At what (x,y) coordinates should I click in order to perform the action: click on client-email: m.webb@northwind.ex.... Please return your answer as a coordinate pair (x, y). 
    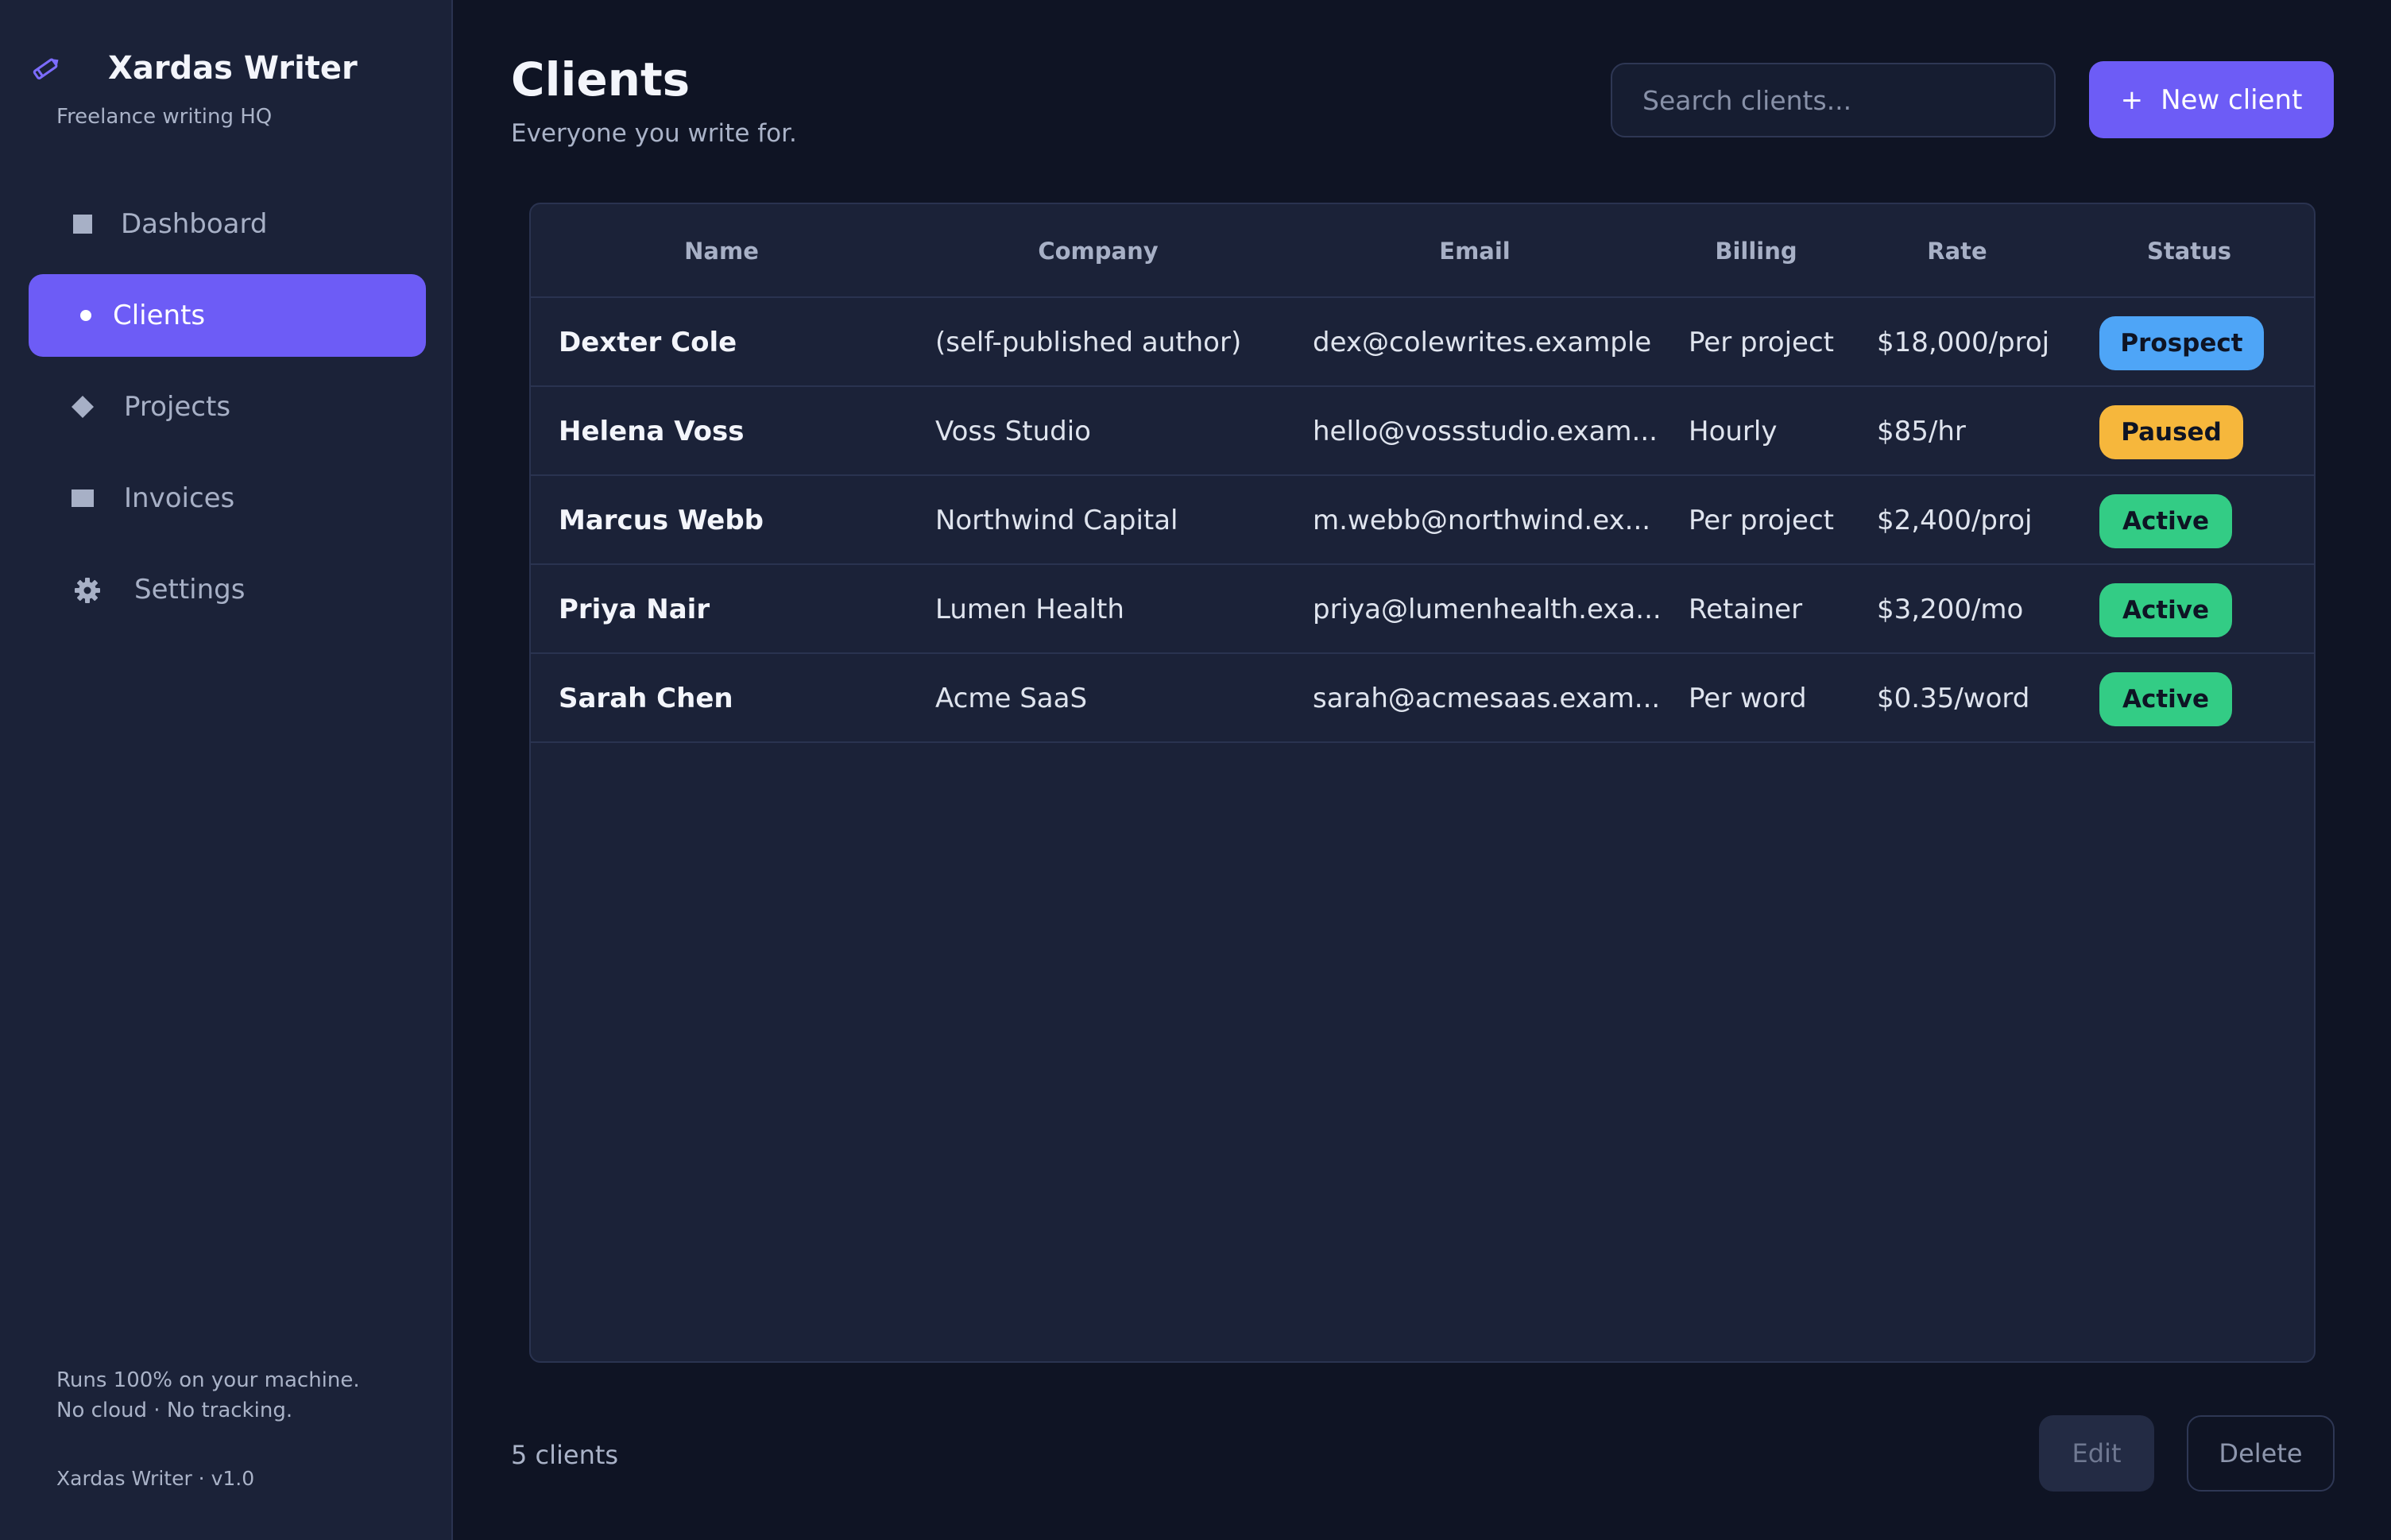
    Looking at the image, I should click on (1482, 520).